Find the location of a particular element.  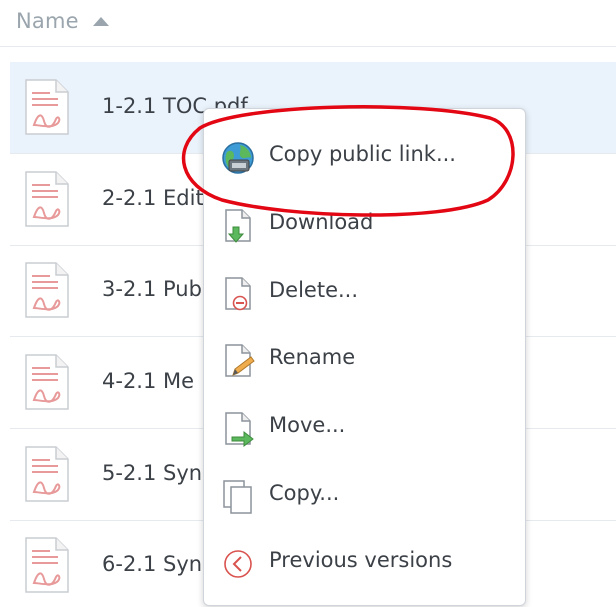

sort-ascending-icon is located at coordinates (101, 21).